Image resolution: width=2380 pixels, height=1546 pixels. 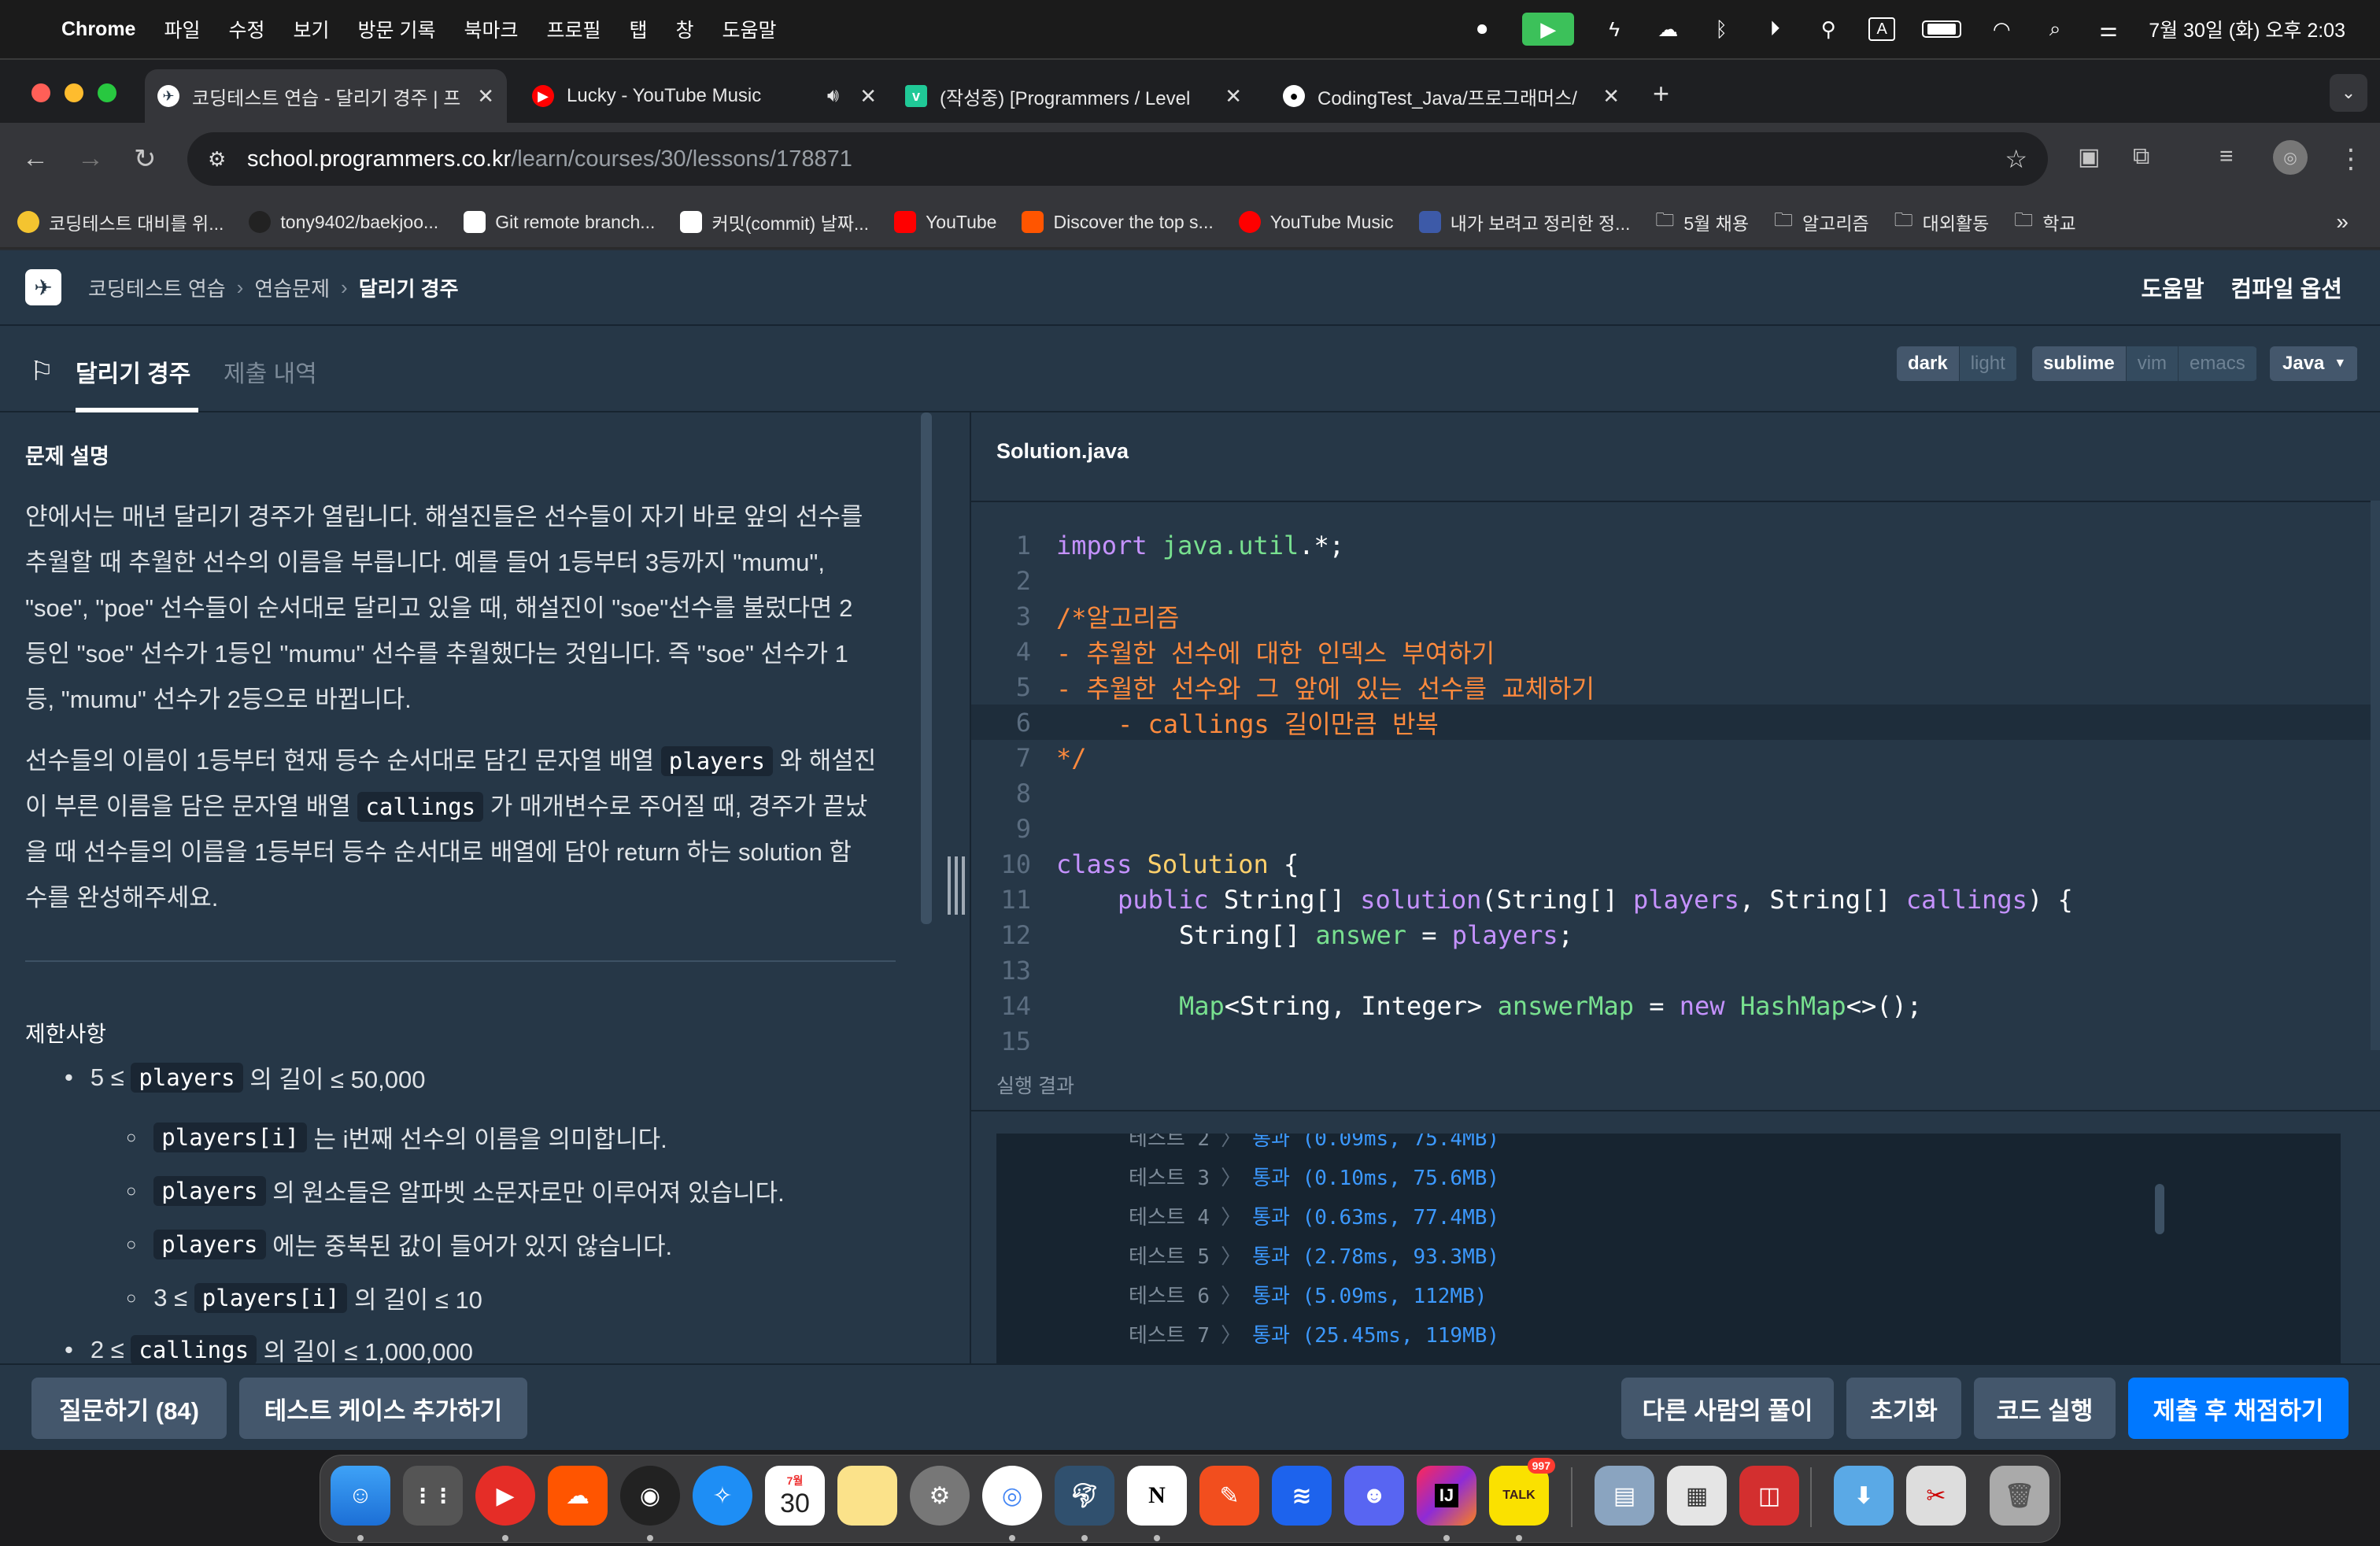 What do you see at coordinates (1728, 1408) in the screenshot?
I see `others-solutions-button: 다른 사람의 풀이` at bounding box center [1728, 1408].